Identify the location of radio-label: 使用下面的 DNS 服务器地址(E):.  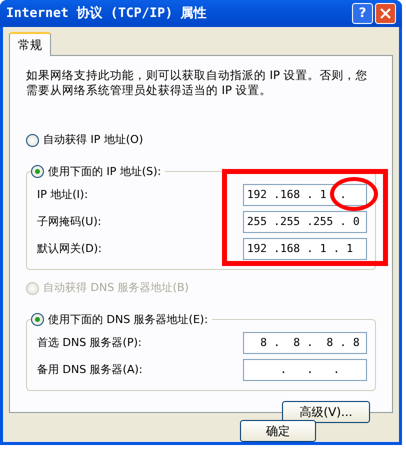
(128, 320).